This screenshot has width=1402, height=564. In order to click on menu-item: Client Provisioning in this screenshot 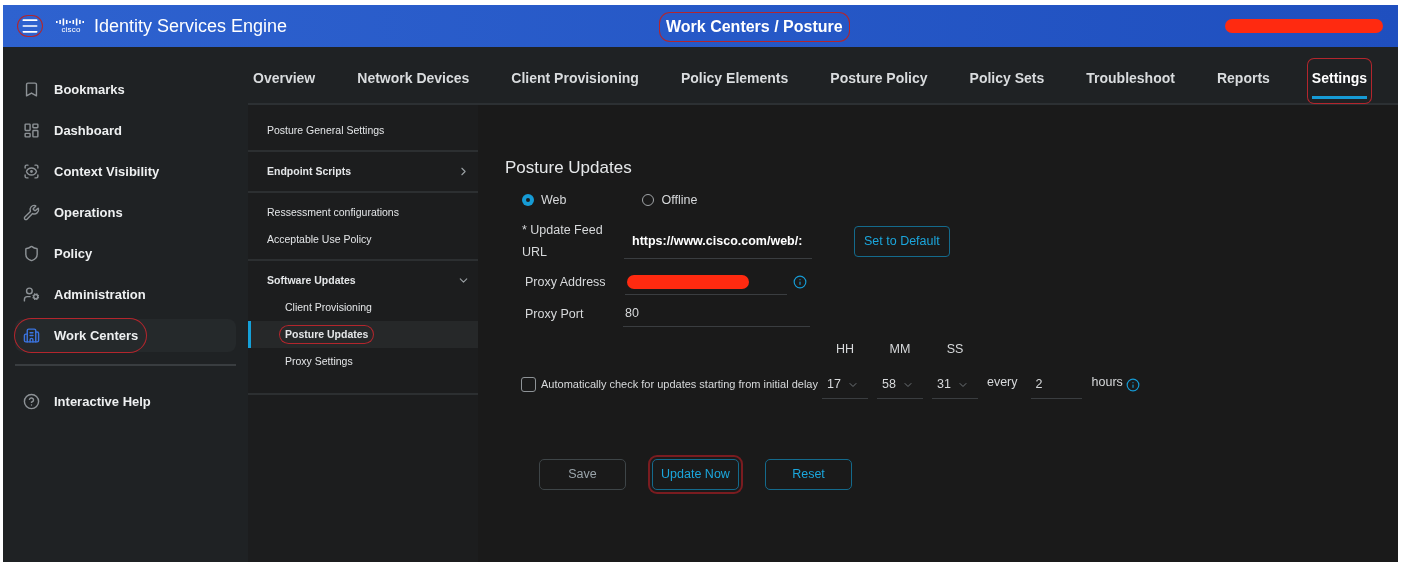, I will do `click(363, 307)`.